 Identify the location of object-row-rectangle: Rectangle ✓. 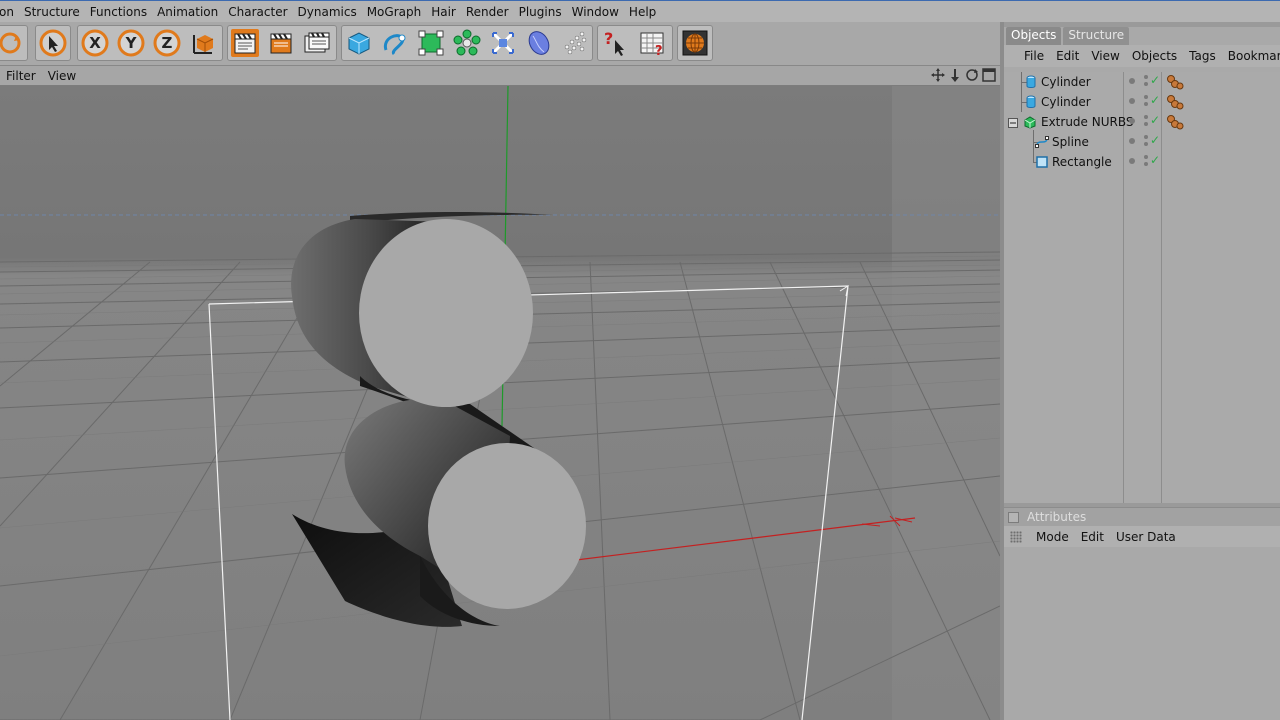
(1142, 162).